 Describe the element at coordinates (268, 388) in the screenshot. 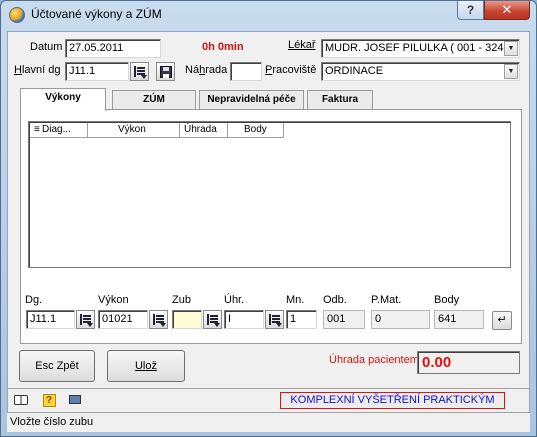

I see `footer-divider` at that location.